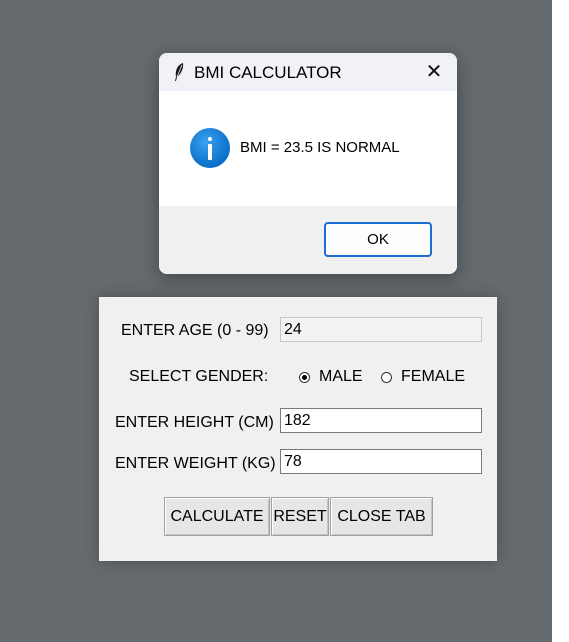 The height and width of the screenshot is (642, 569). What do you see at coordinates (381, 516) in the screenshot?
I see `close-tab-button: CLOSE TAB` at bounding box center [381, 516].